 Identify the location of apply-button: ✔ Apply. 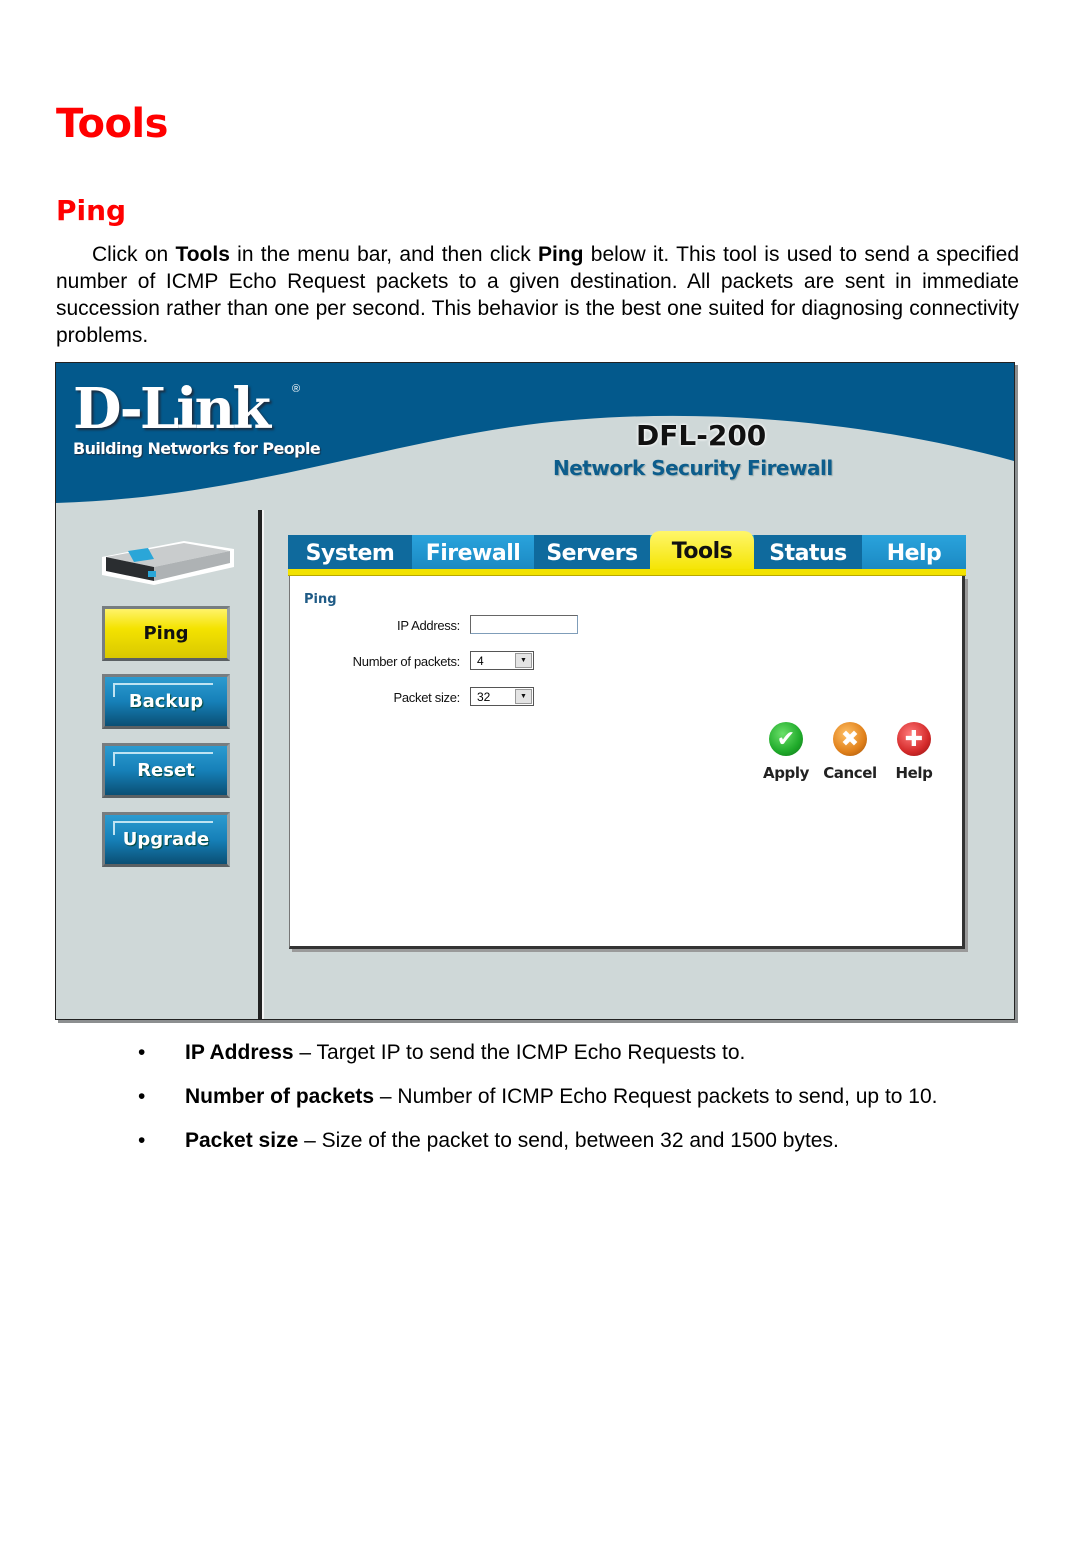
(786, 752).